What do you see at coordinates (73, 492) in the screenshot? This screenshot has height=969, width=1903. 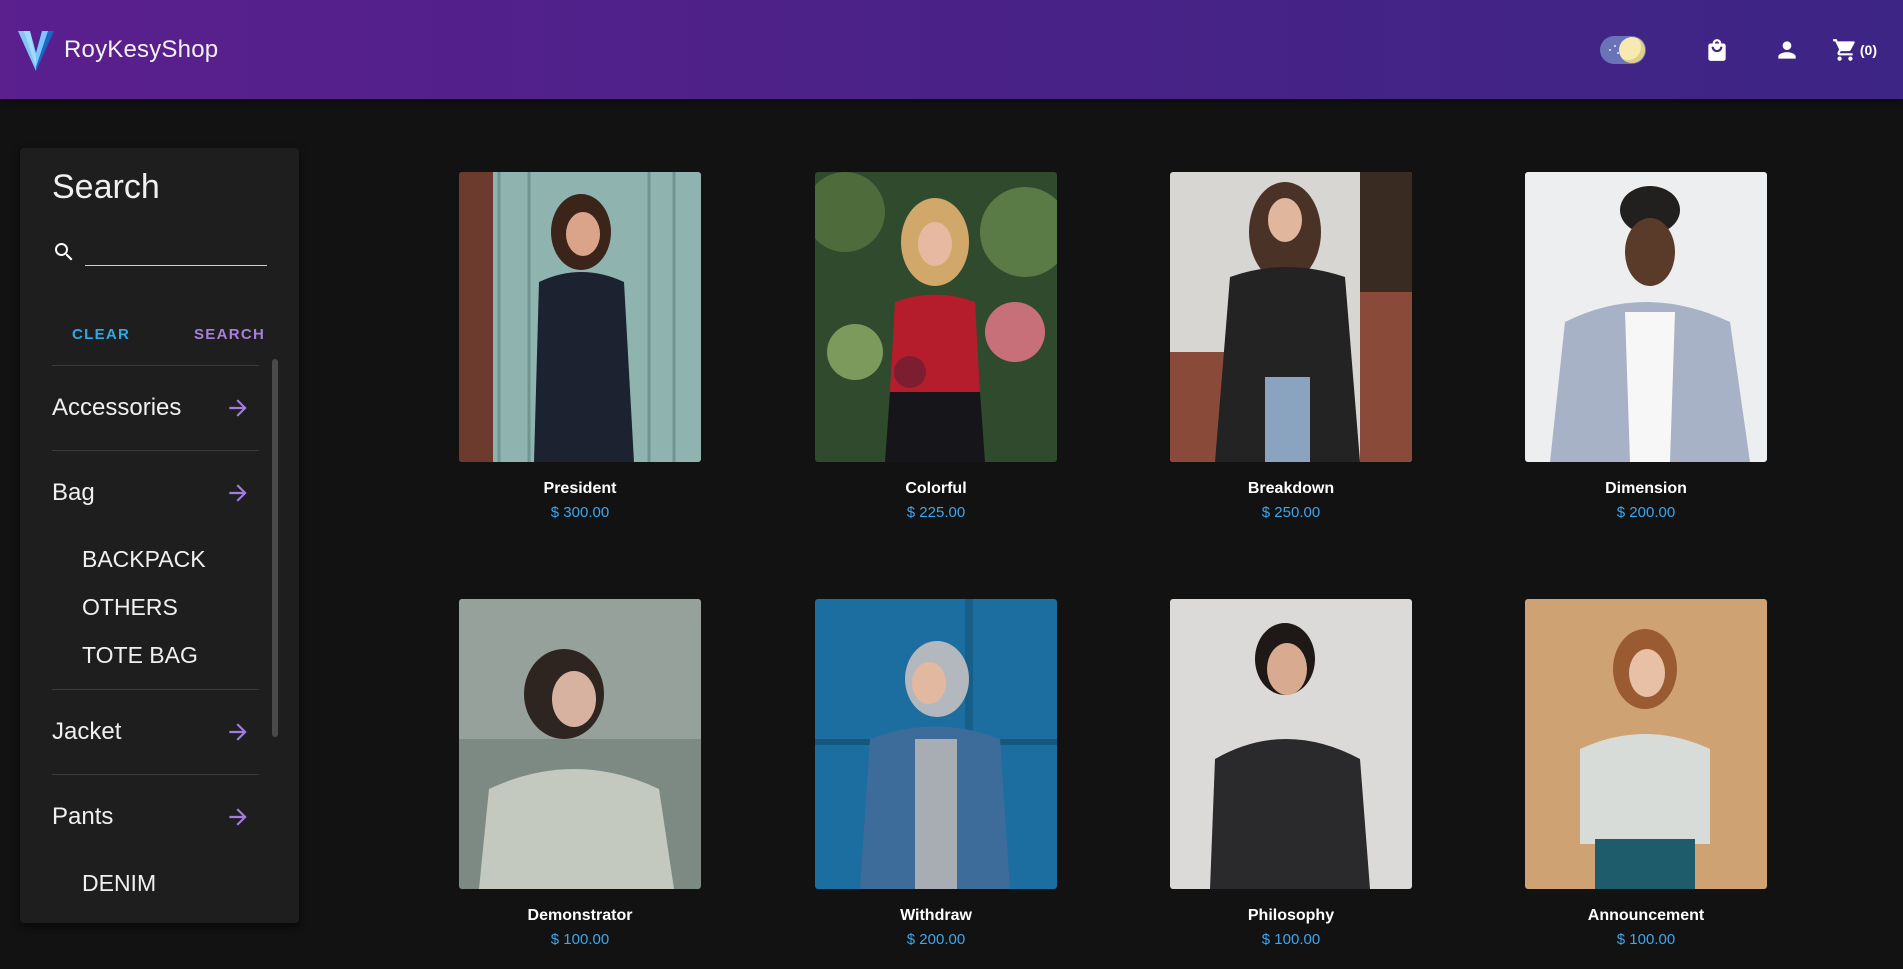 I see `category-label: Bag` at bounding box center [73, 492].